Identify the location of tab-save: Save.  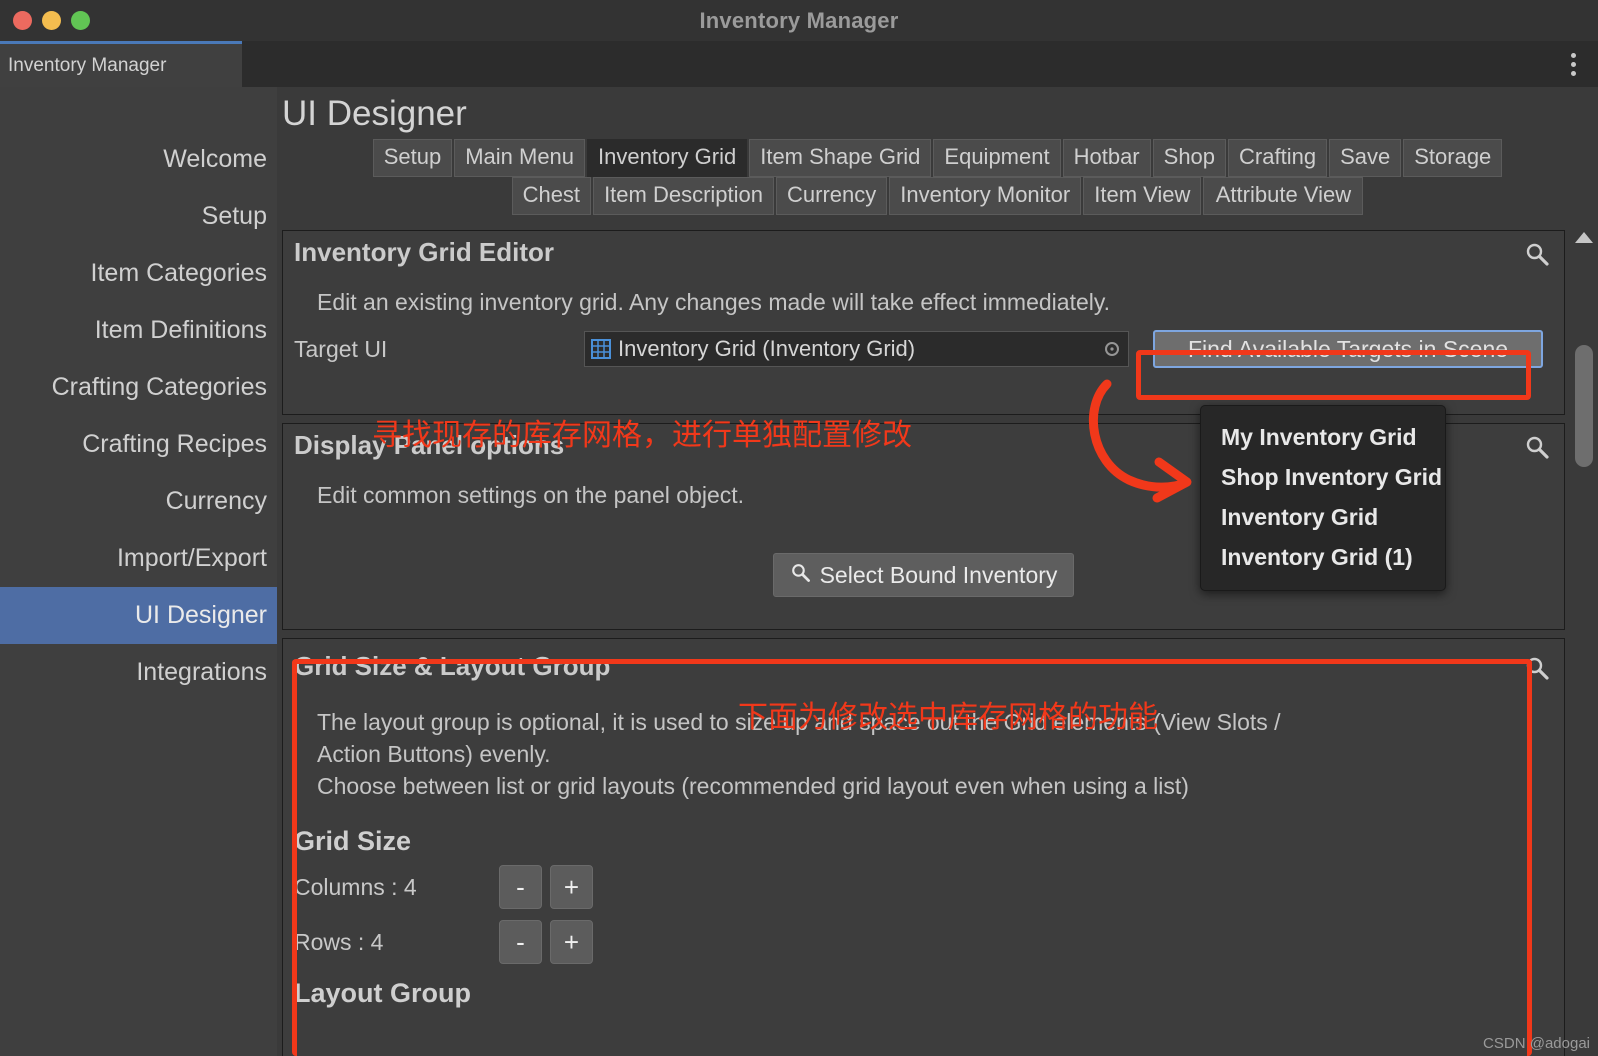
(1365, 158).